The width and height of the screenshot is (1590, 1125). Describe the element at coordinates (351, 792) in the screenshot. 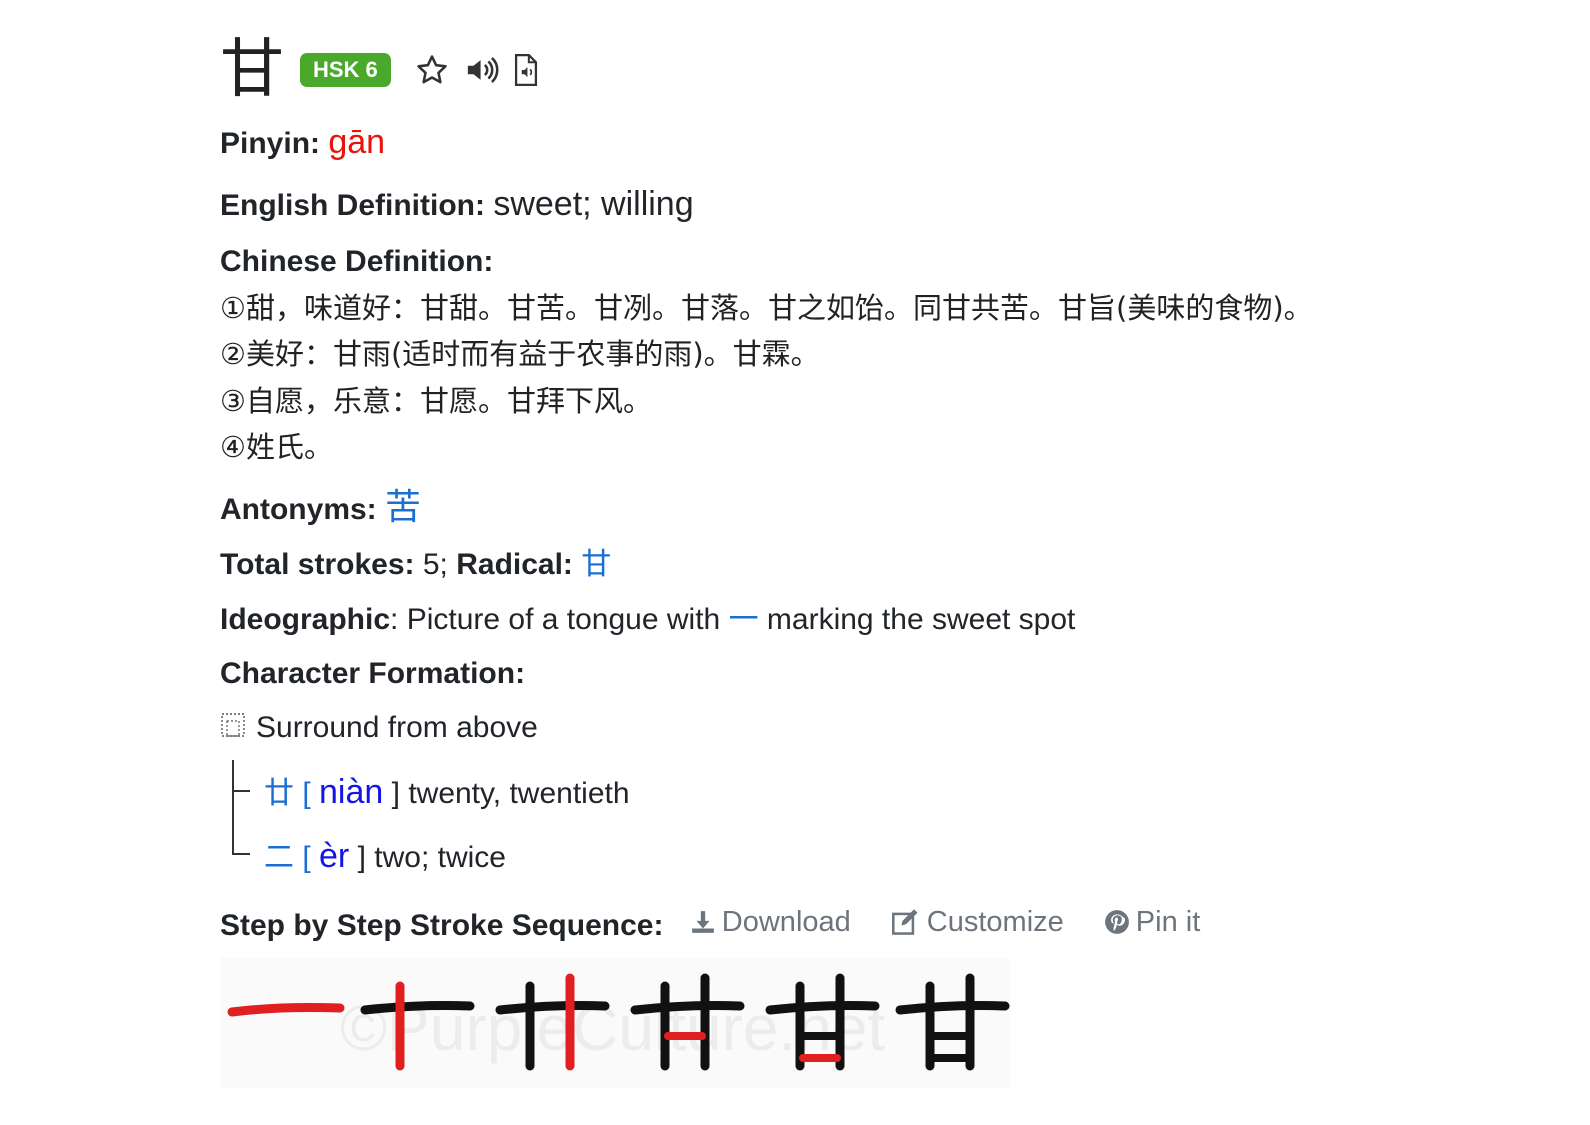

I see `component-pinyin: niàn` at that location.